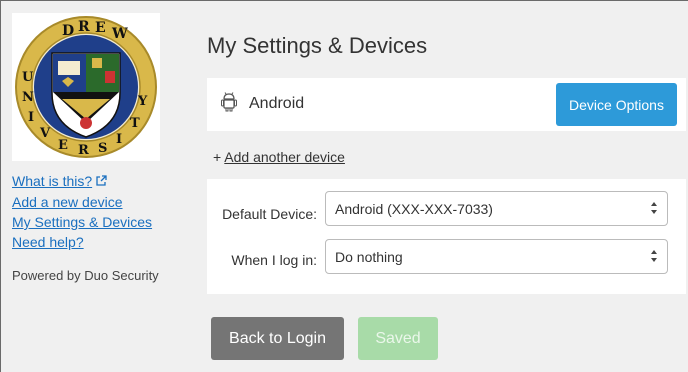 Image resolution: width=688 pixels, height=372 pixels. I want to click on svg-text: T, so click(135, 123).